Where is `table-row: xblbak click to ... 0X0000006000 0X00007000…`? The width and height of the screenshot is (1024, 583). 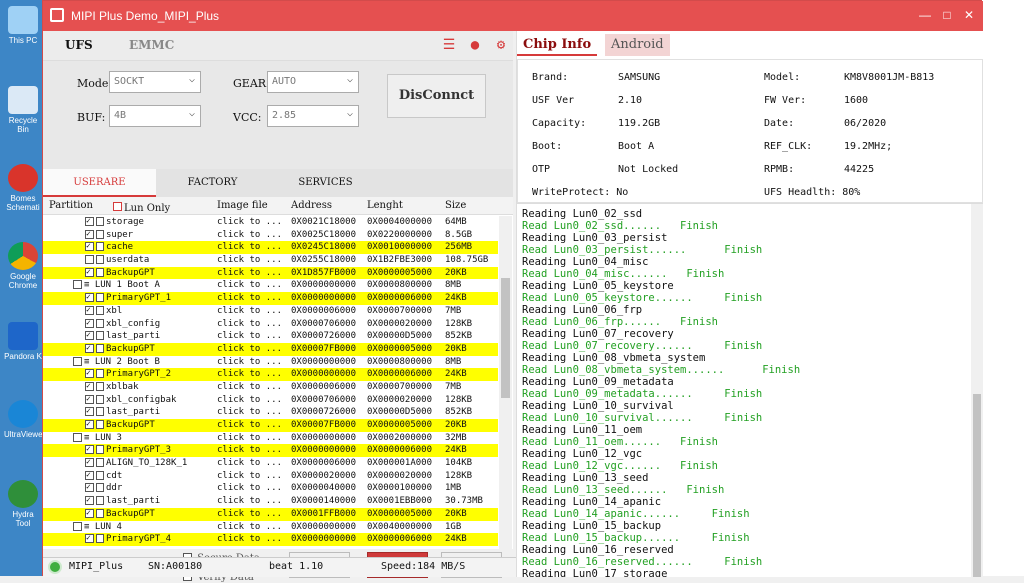
table-row: xblbak click to ... 0X0000006000 0X00007000… is located at coordinates (270, 387).